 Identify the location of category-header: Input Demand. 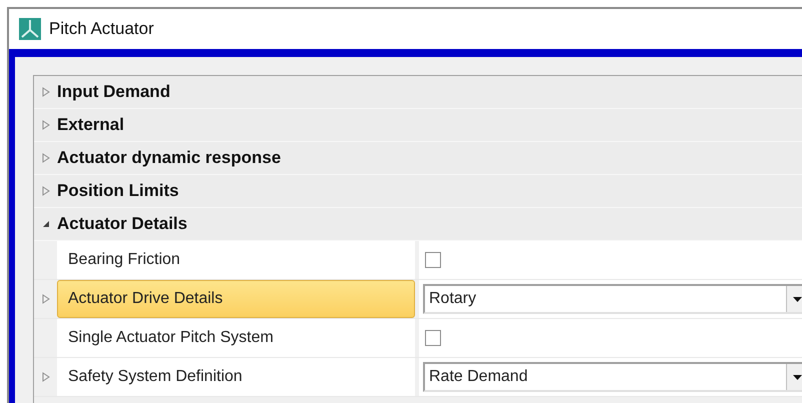
(418, 92).